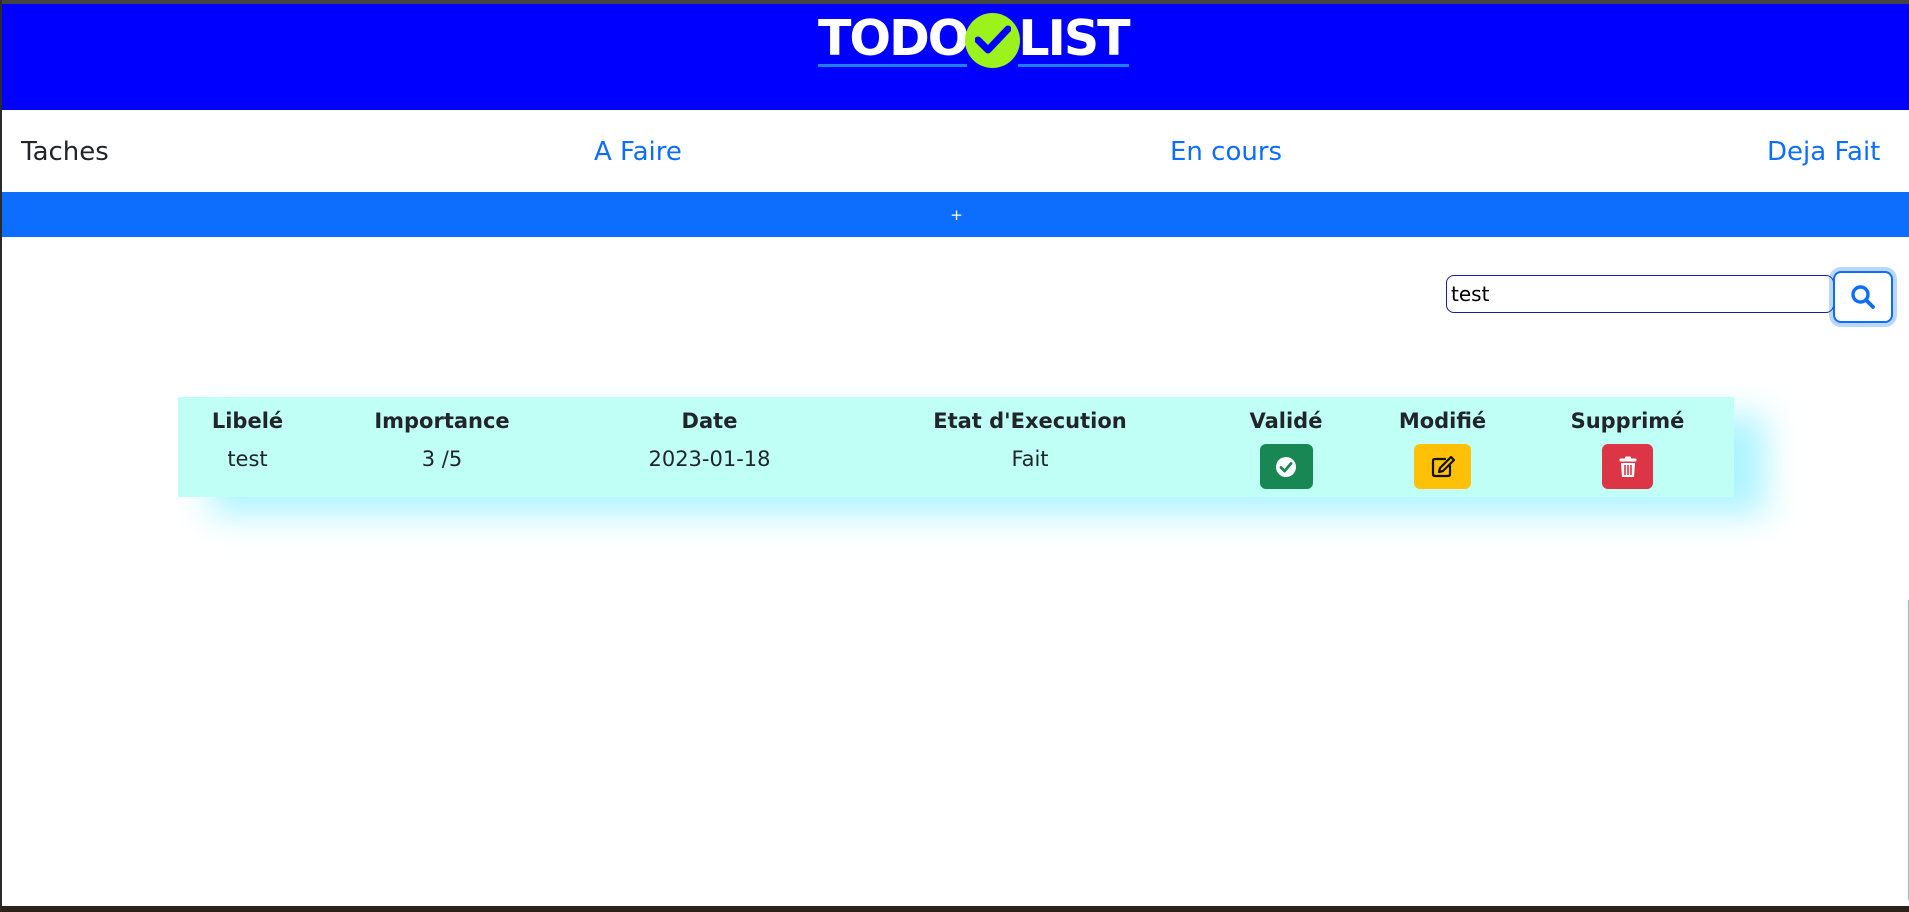  I want to click on logo-link: TODO LIST, so click(974, 38).